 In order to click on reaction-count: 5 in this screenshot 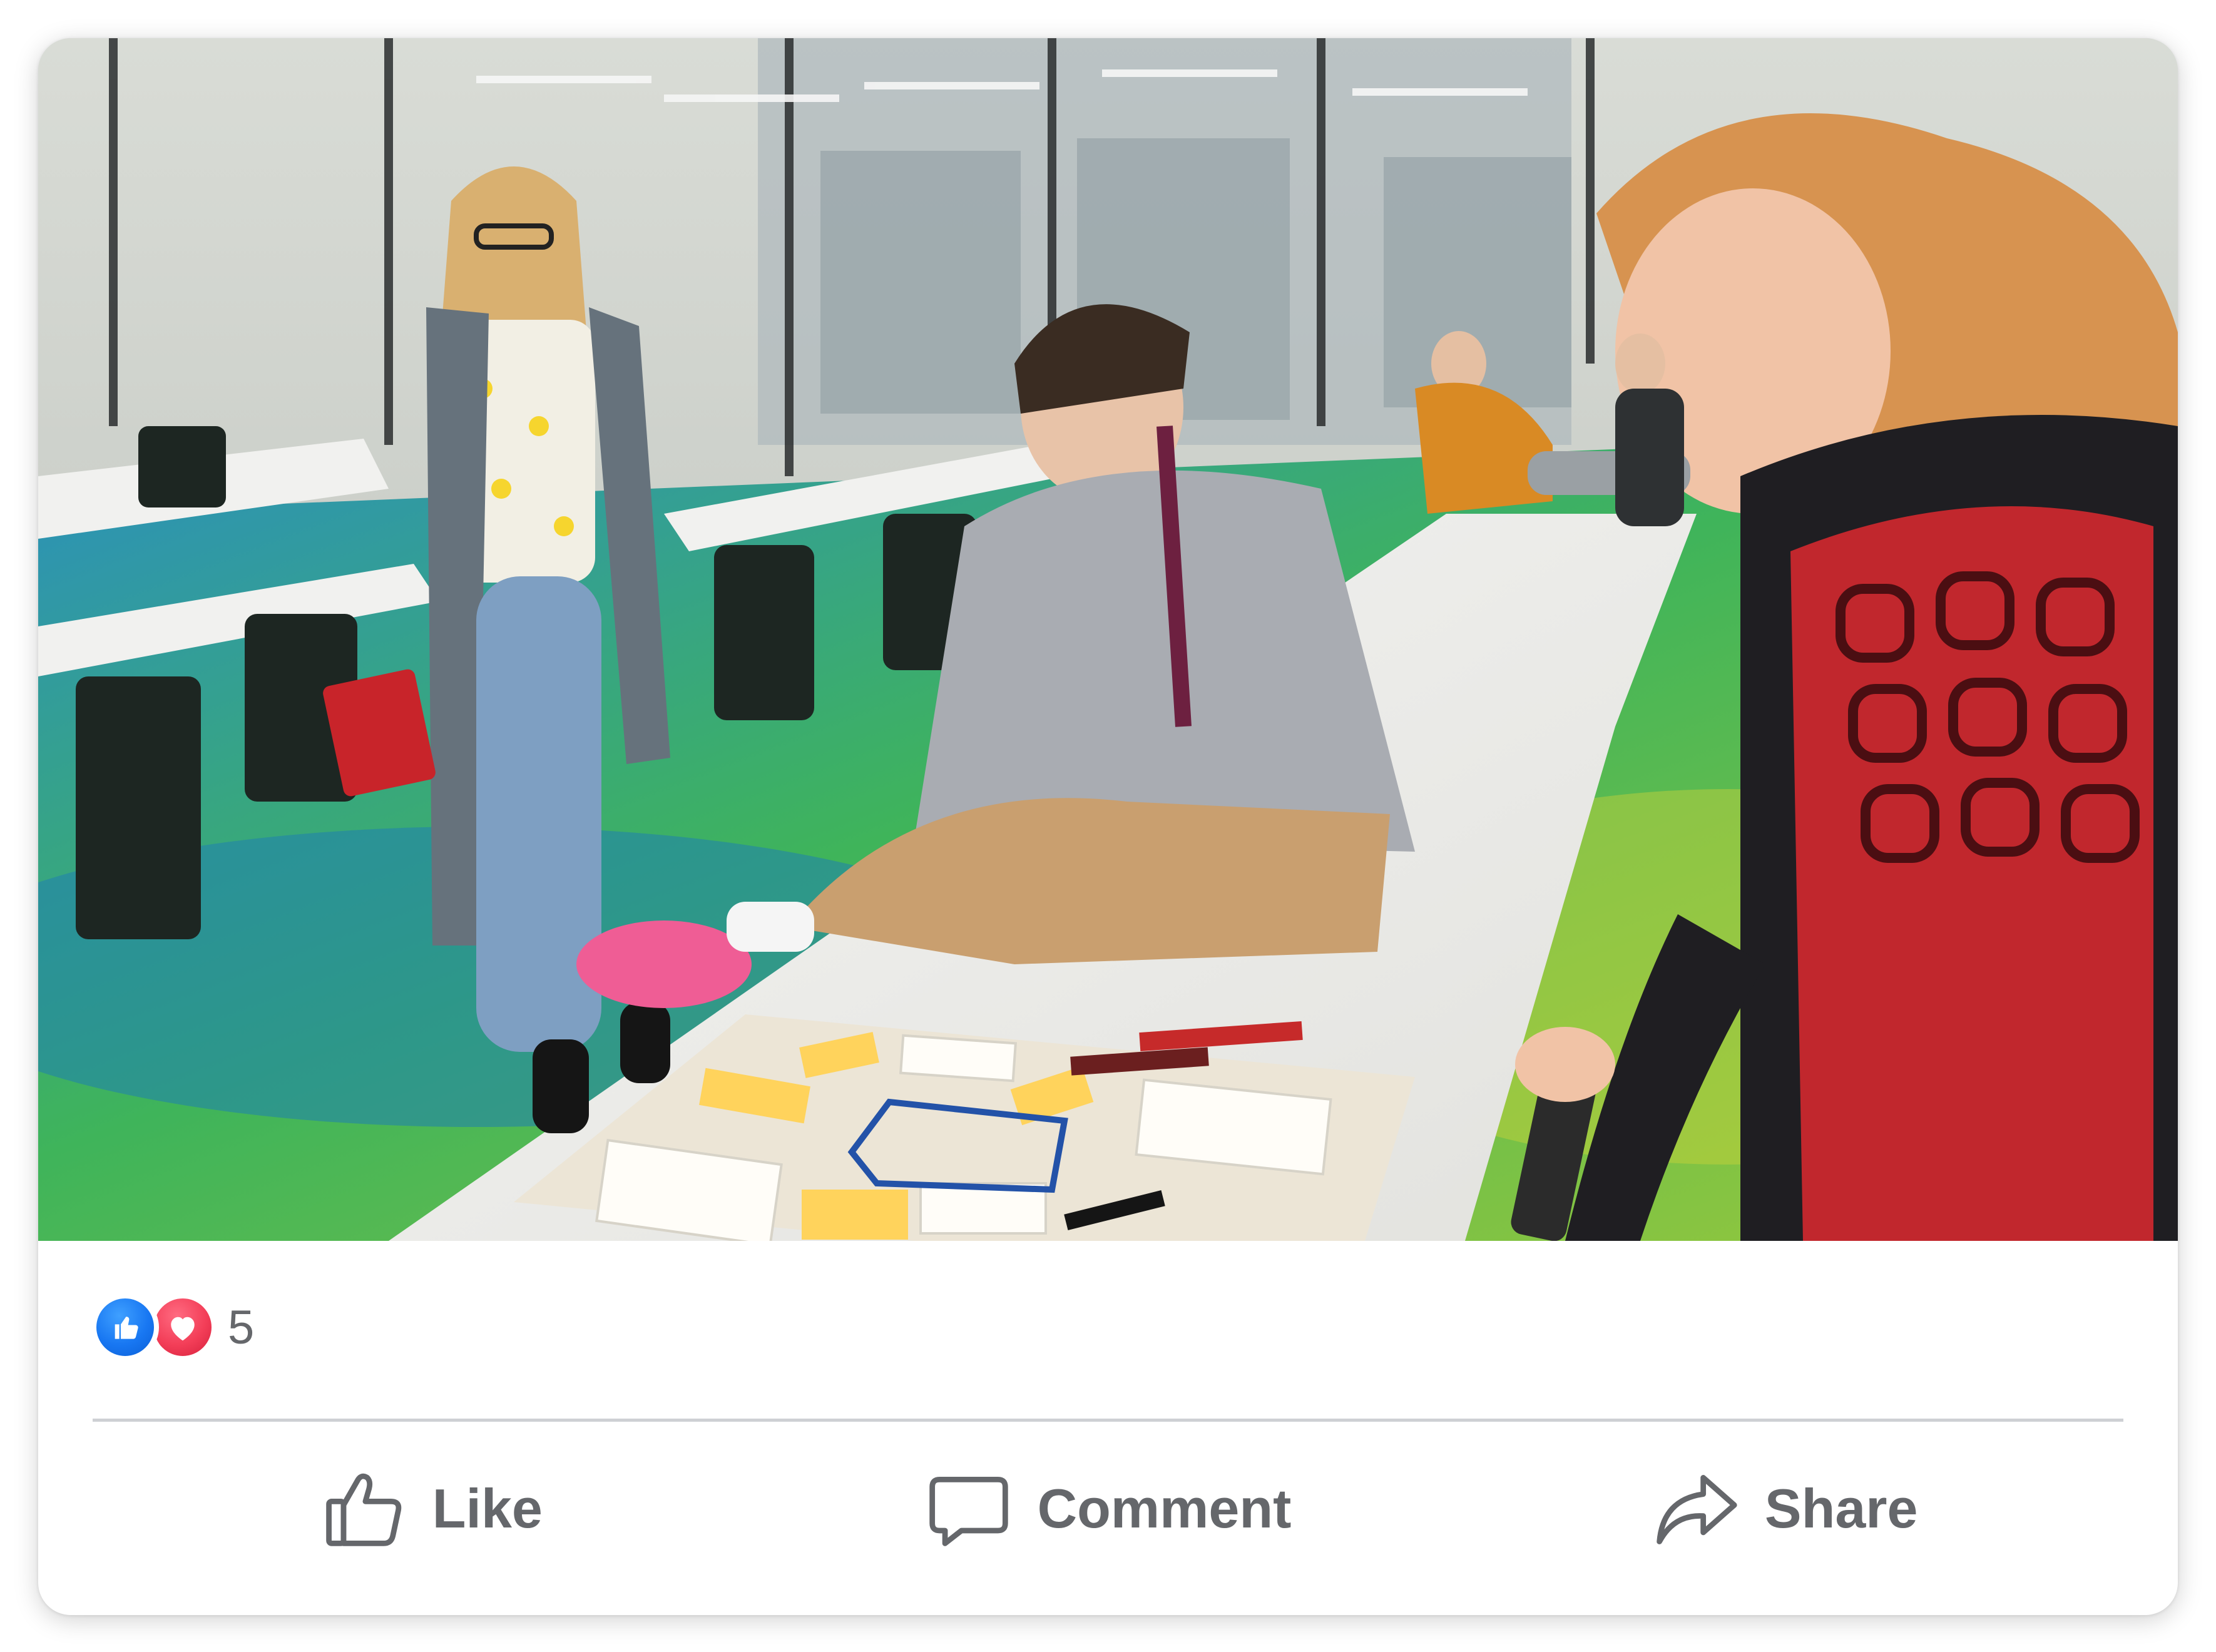, I will do `click(241, 1327)`.